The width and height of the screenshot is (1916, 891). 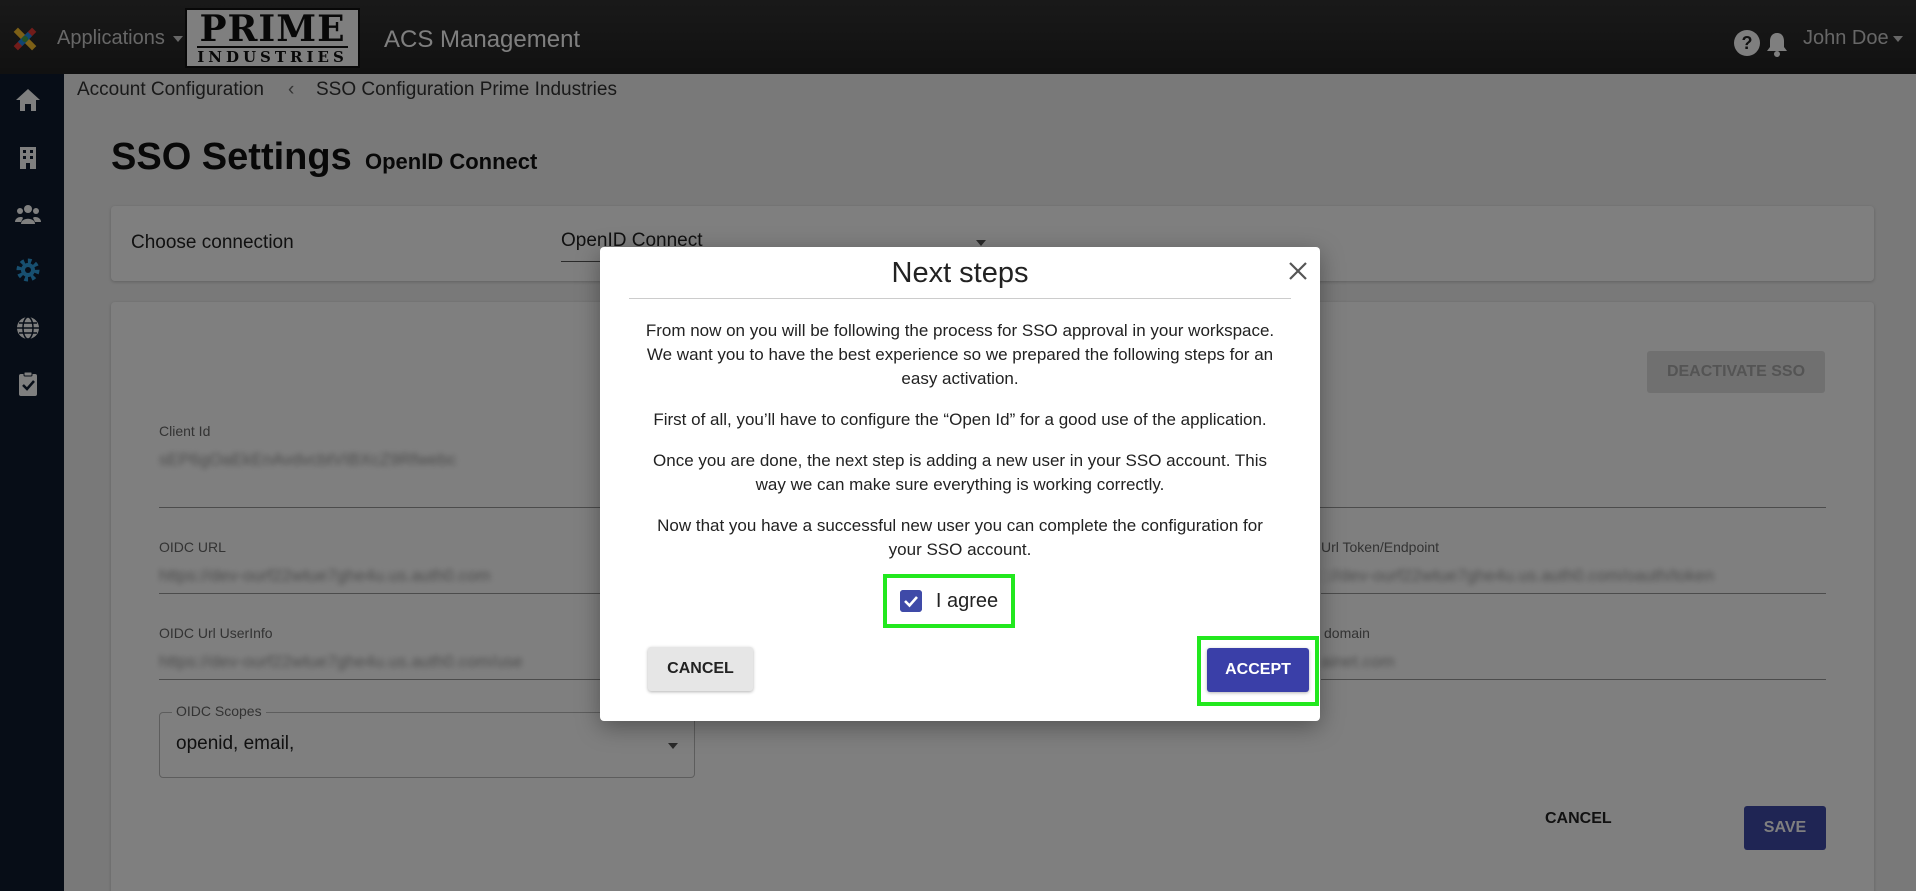 I want to click on accept-button-highlight: ACCEPT, so click(x=1258, y=671).